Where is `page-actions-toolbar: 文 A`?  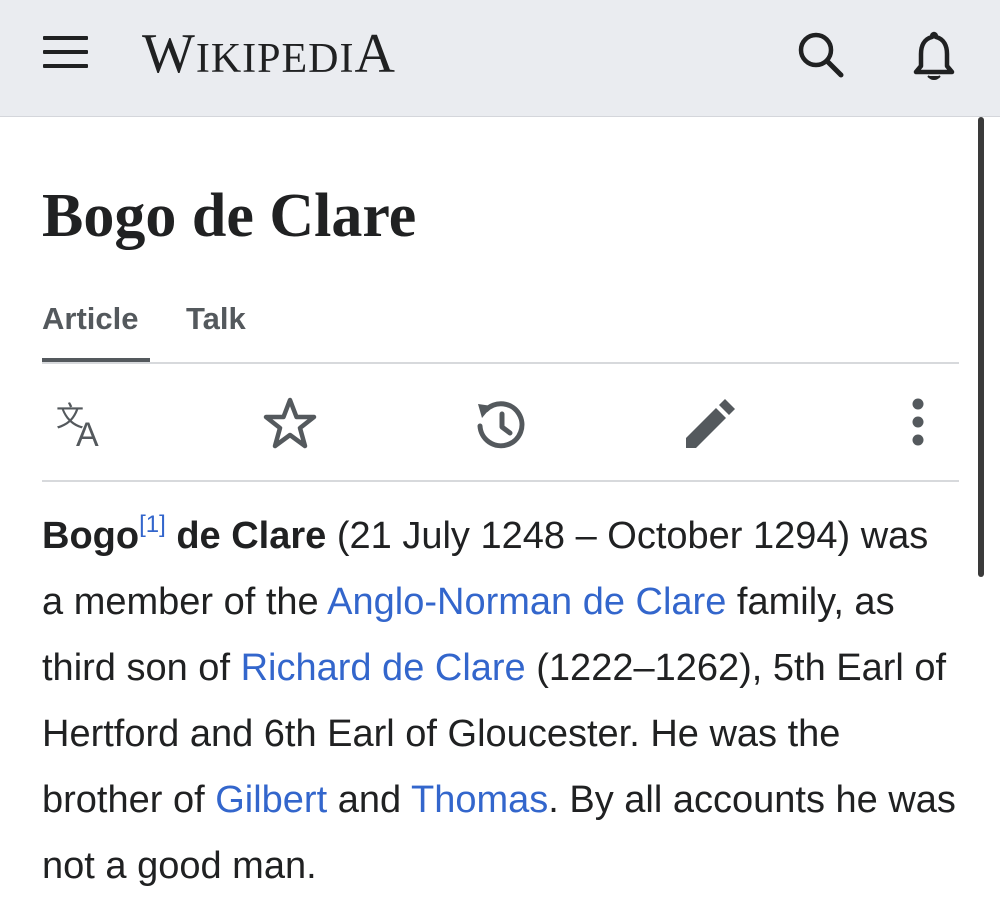
page-actions-toolbar: 文 A is located at coordinates (500, 424).